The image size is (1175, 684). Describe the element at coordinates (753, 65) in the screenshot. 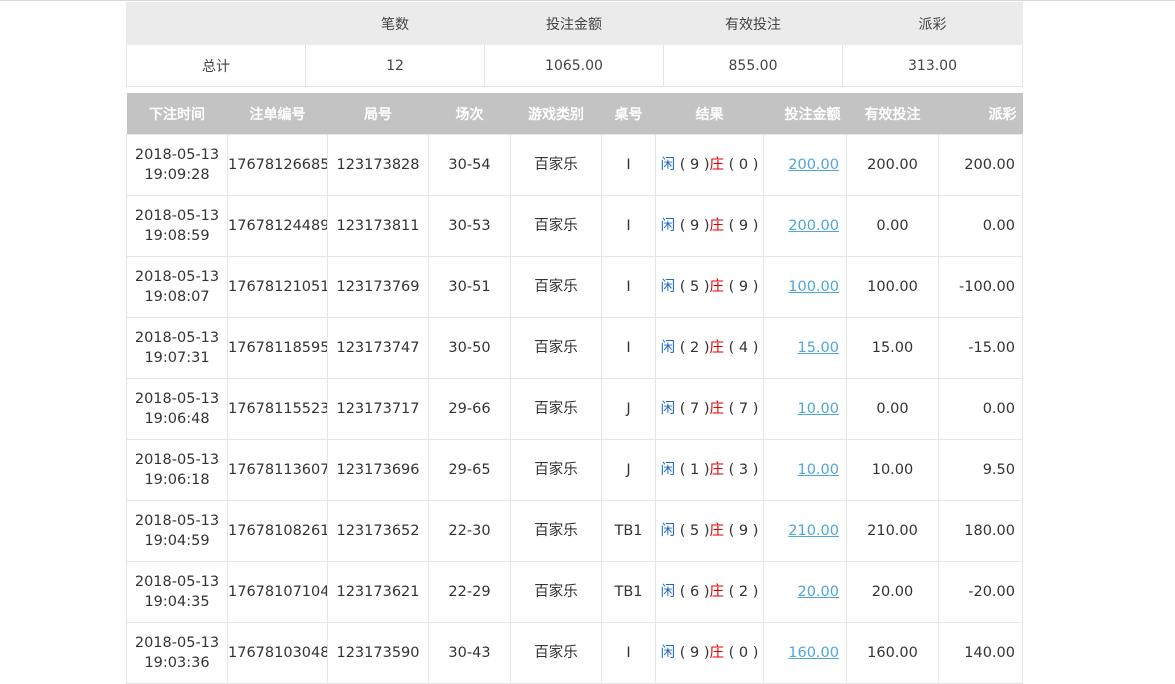

I see `summary-total-valid-bet: 855.00` at that location.